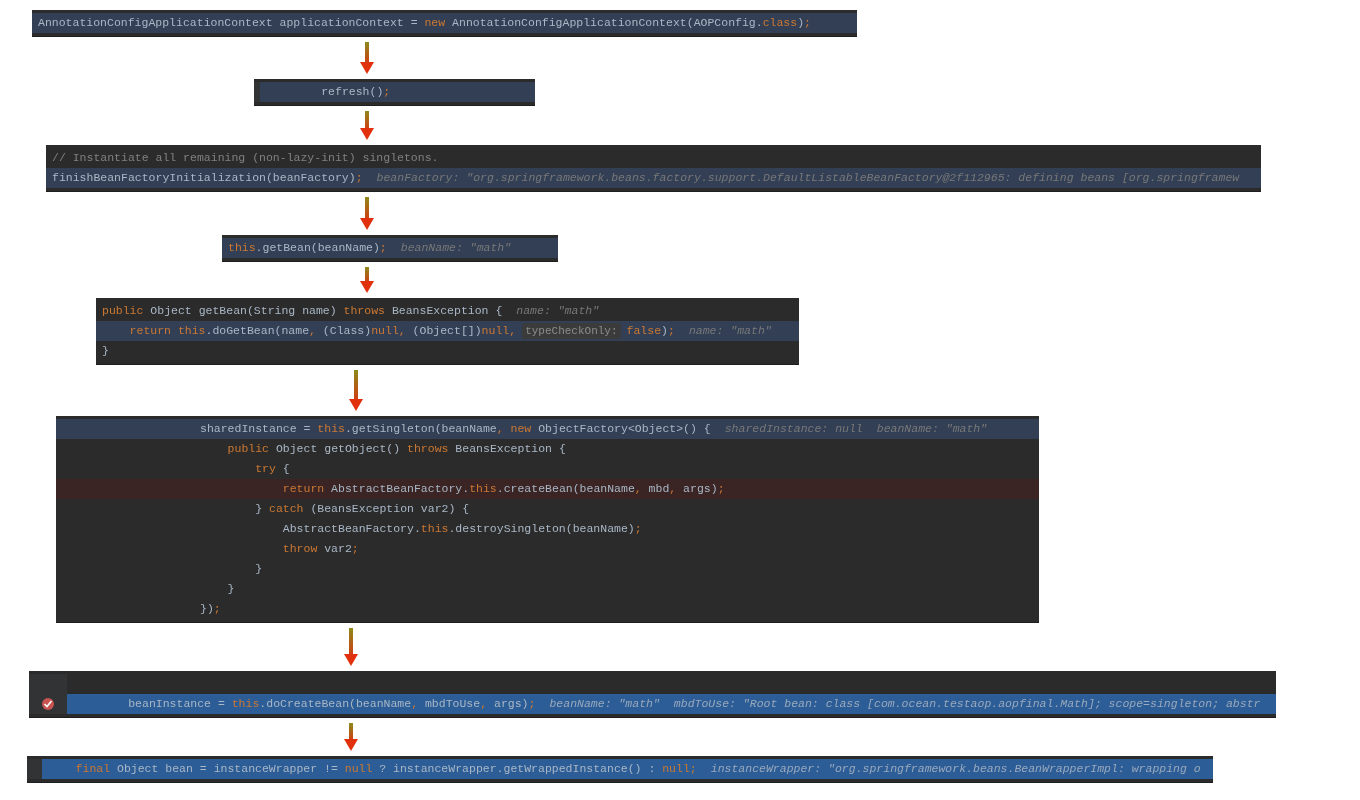  What do you see at coordinates (462, 529) in the screenshot?
I see `code-text: AbstractBeanFactory.this.destroySingleton(beanName);` at bounding box center [462, 529].